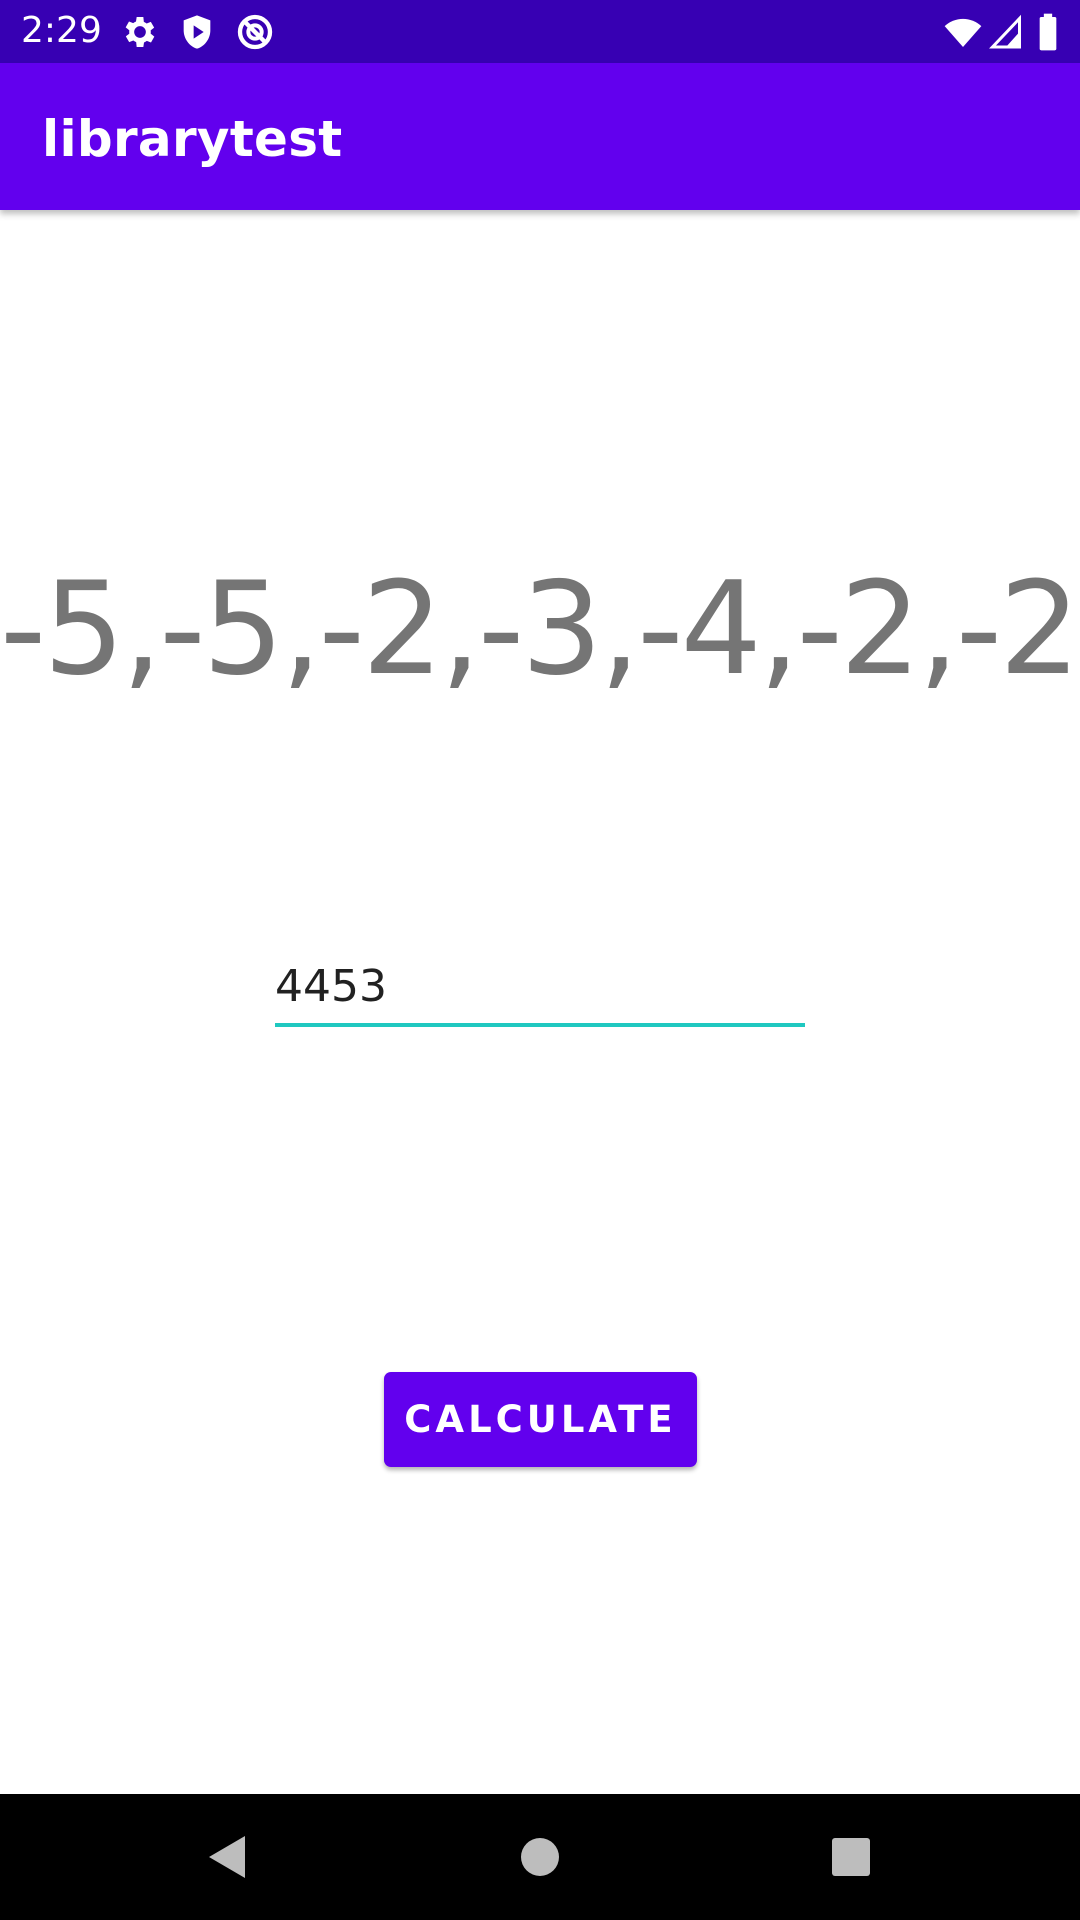 The image size is (1080, 1920). What do you see at coordinates (540, 136) in the screenshot?
I see `app-bar: librarytest` at bounding box center [540, 136].